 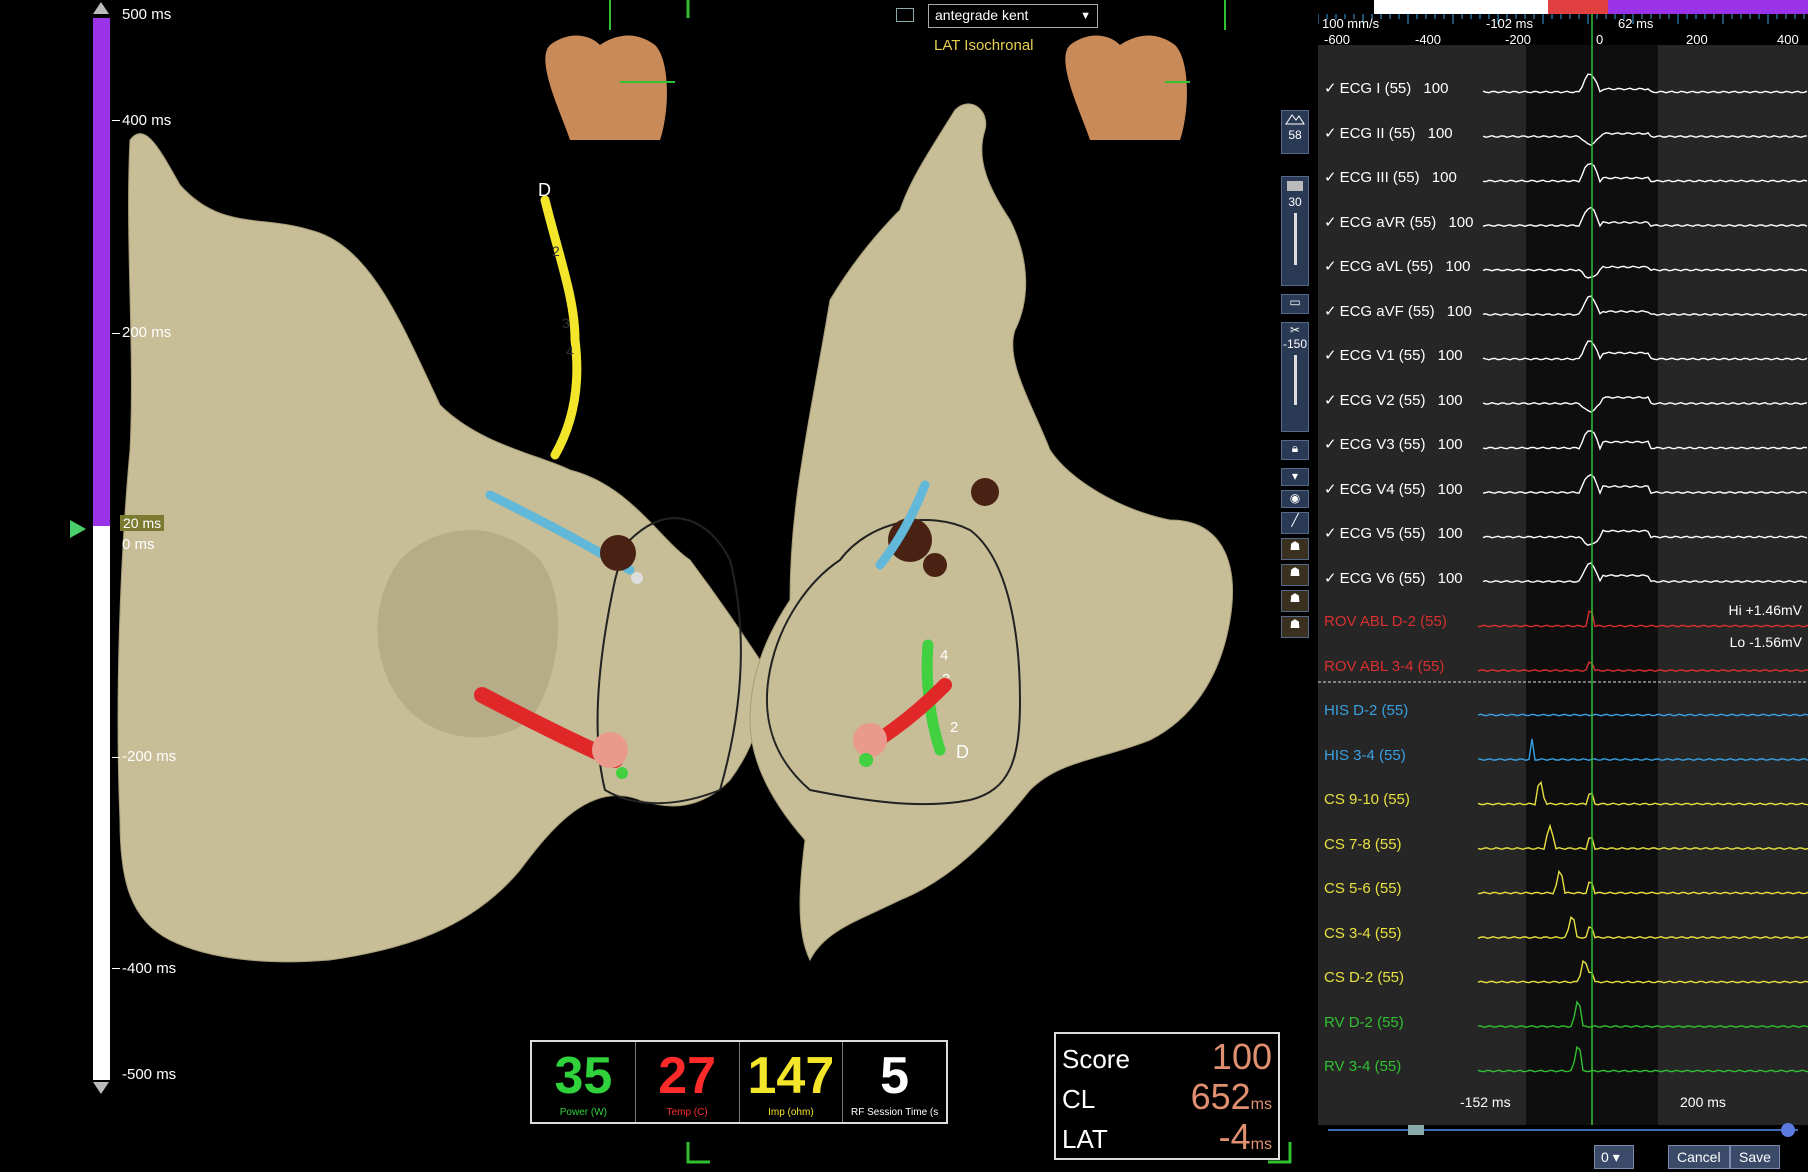 I want to click on channel-label: CS 9-10 (55), so click(x=1367, y=799).